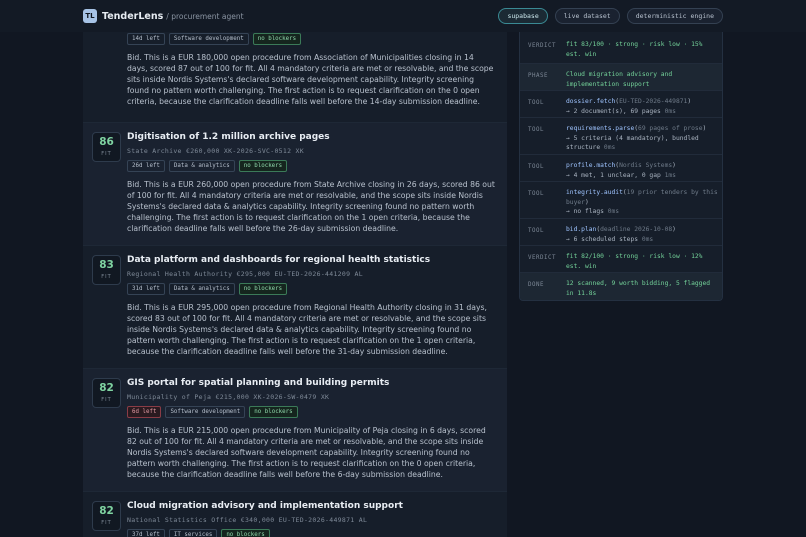 Image resolution: width=806 pixels, height=537 pixels. I want to click on tool-arg: Nordis Systems, so click(646, 165).